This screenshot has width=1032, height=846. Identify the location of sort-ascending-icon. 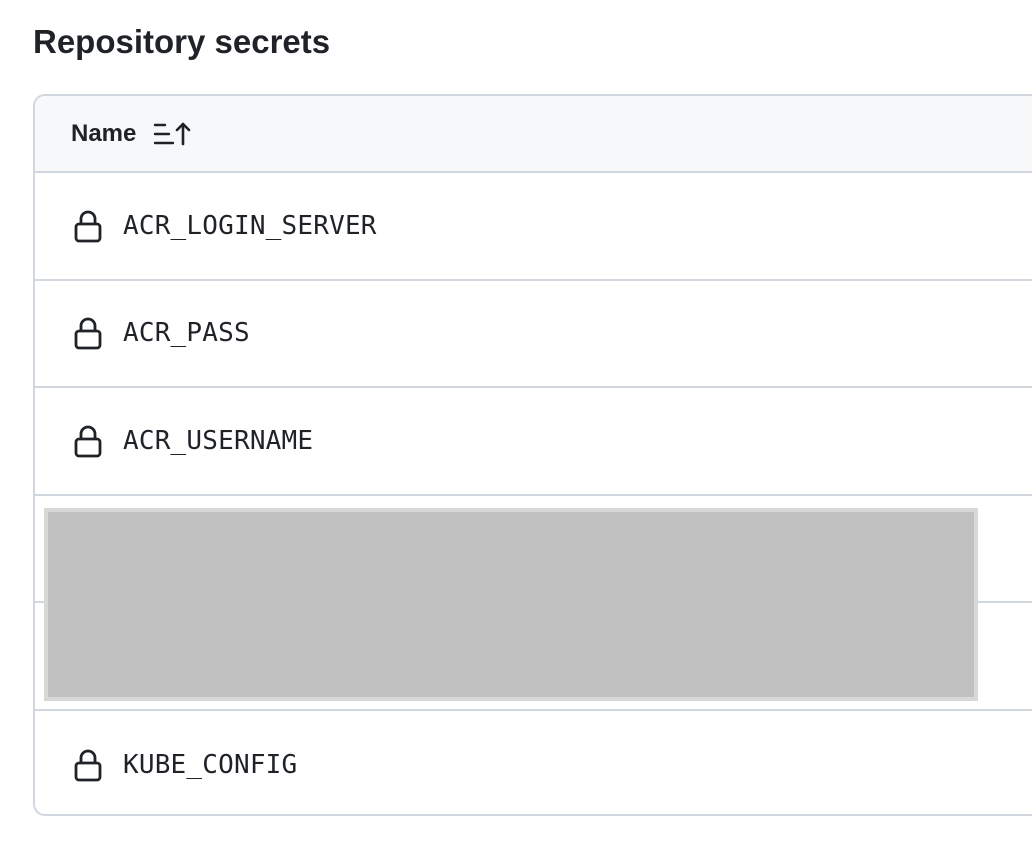
(172, 133).